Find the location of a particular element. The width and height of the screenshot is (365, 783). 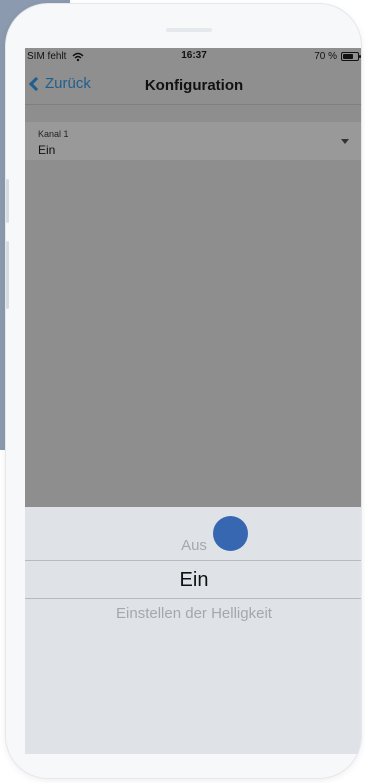

back-label: Zurück is located at coordinates (68, 83).